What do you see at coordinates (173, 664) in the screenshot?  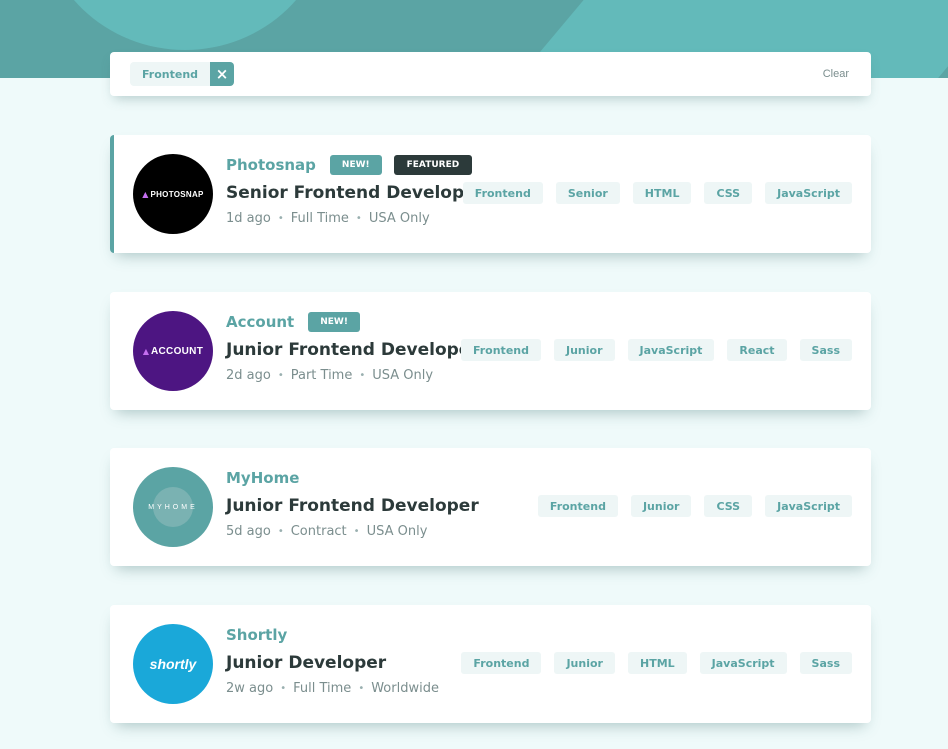 I see `shortly-logo: shortly` at bounding box center [173, 664].